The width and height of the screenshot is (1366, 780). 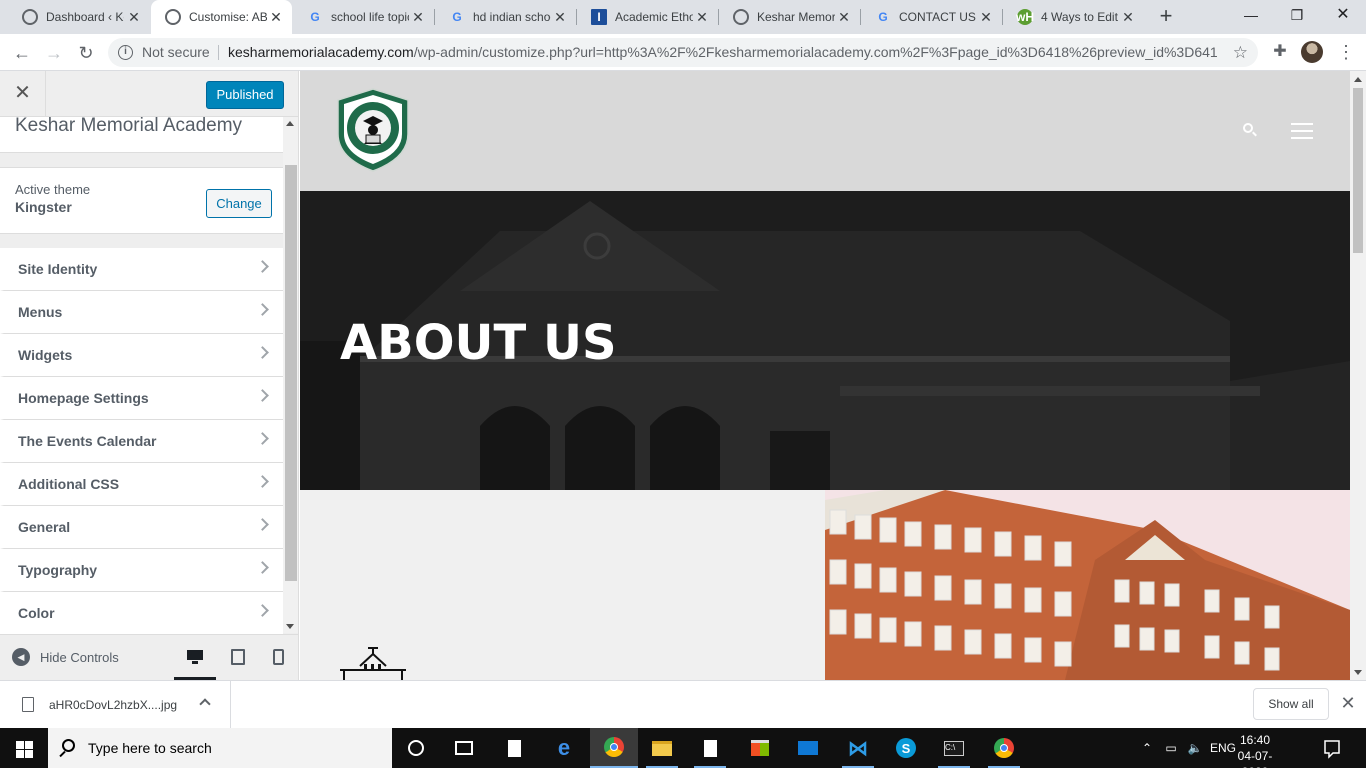 I want to click on collapse-arrow-icon: ◀, so click(x=21, y=657).